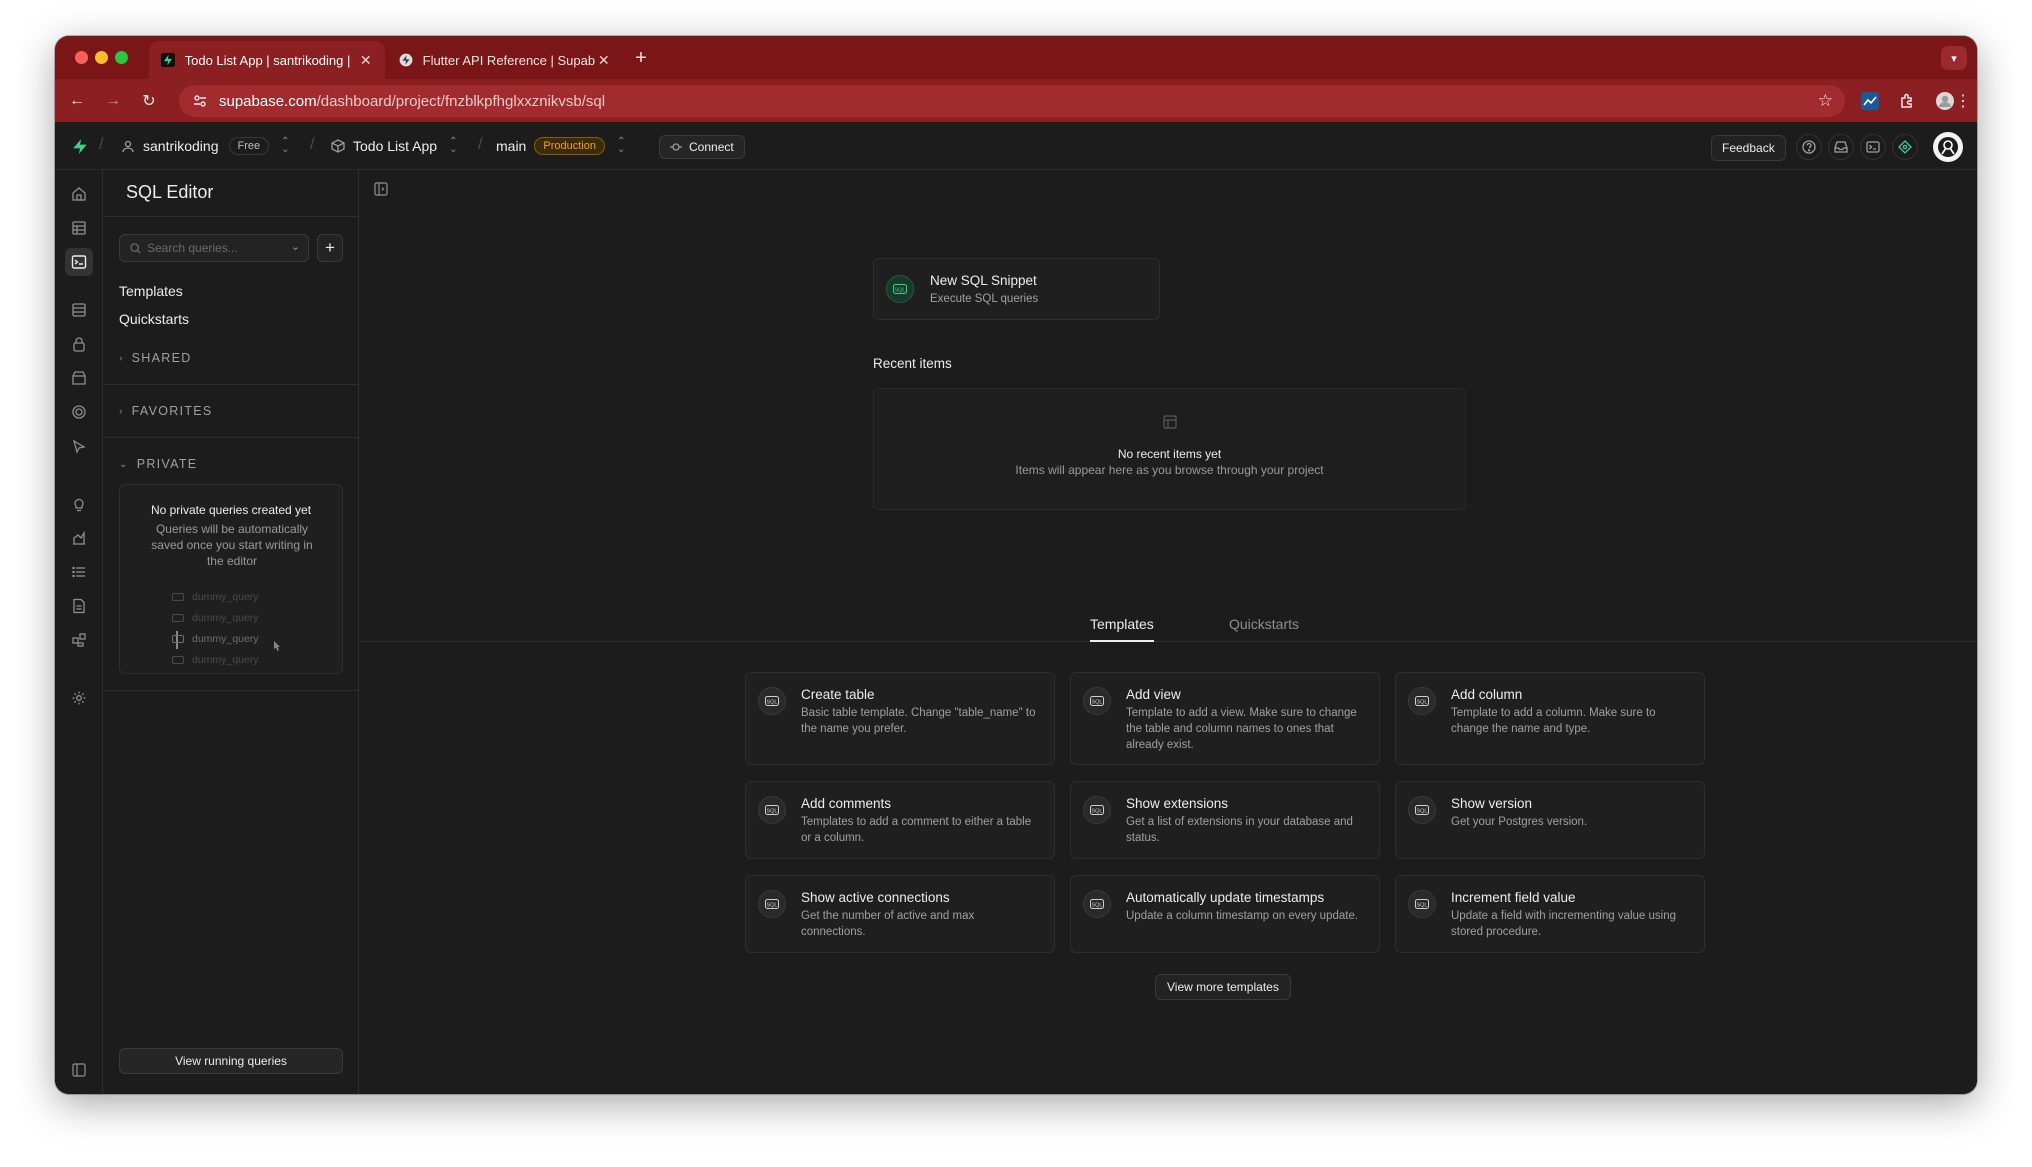 This screenshot has height=1167, width=2032. What do you see at coordinates (79, 1070) in the screenshot?
I see `collapse-sidebar-icon` at bounding box center [79, 1070].